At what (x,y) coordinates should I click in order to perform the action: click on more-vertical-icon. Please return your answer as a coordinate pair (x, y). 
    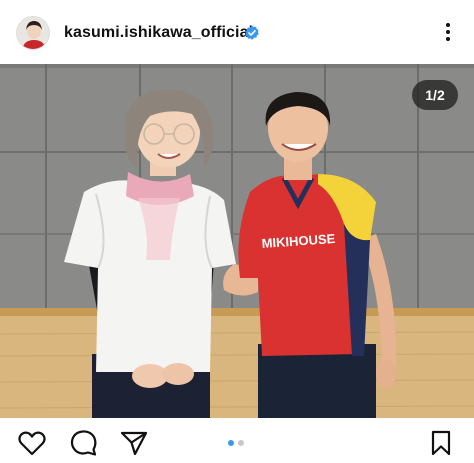
    Looking at the image, I should click on (448, 32).